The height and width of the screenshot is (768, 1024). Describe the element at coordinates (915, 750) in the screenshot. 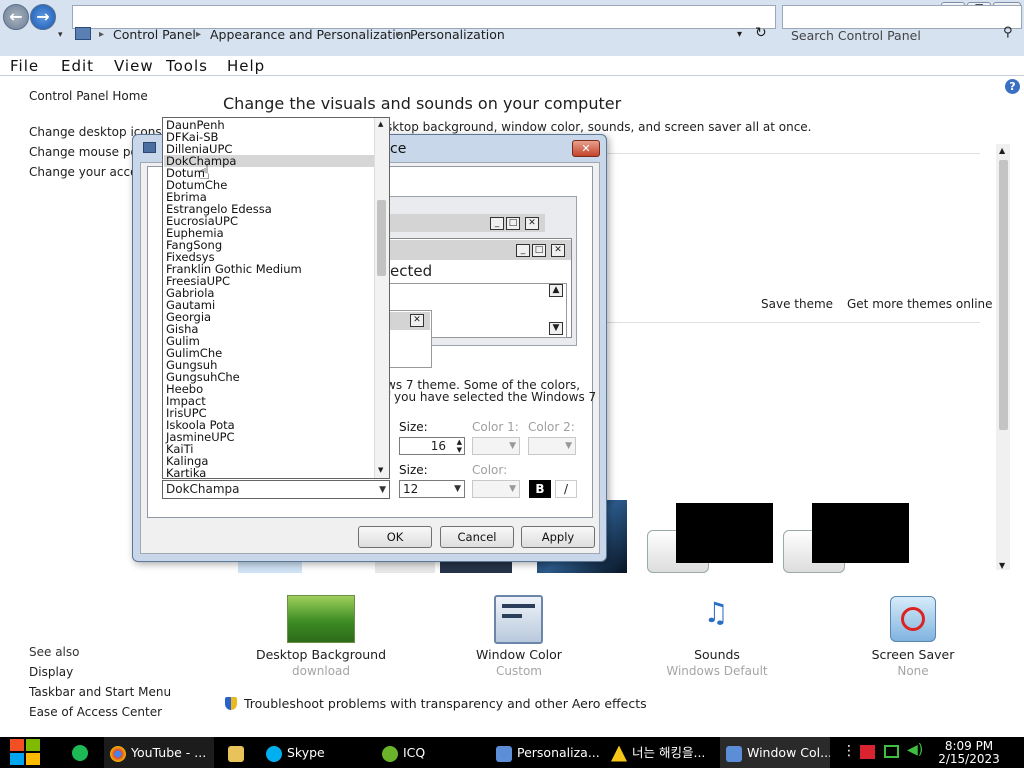

I see `volume-icon: ◀)` at that location.